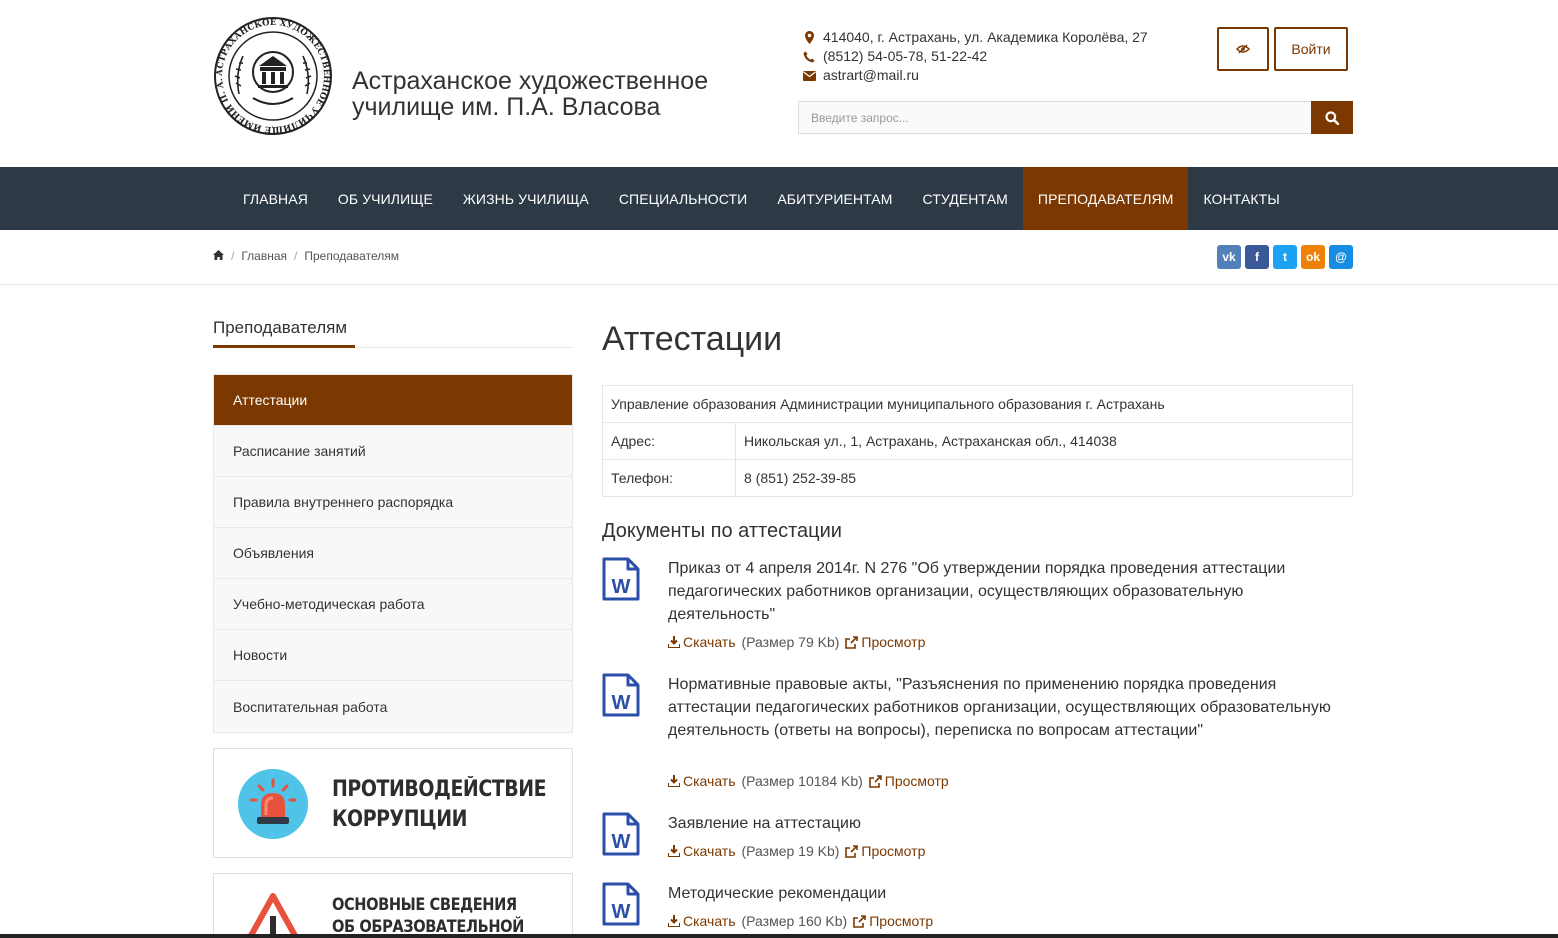 Image resolution: width=1558 pixels, height=938 pixels. Describe the element at coordinates (393, 803) in the screenshot. I see `anticorruption-banner: ПРОТИВОДЕЙСТВИЕ КОРРУПЦИИ` at that location.